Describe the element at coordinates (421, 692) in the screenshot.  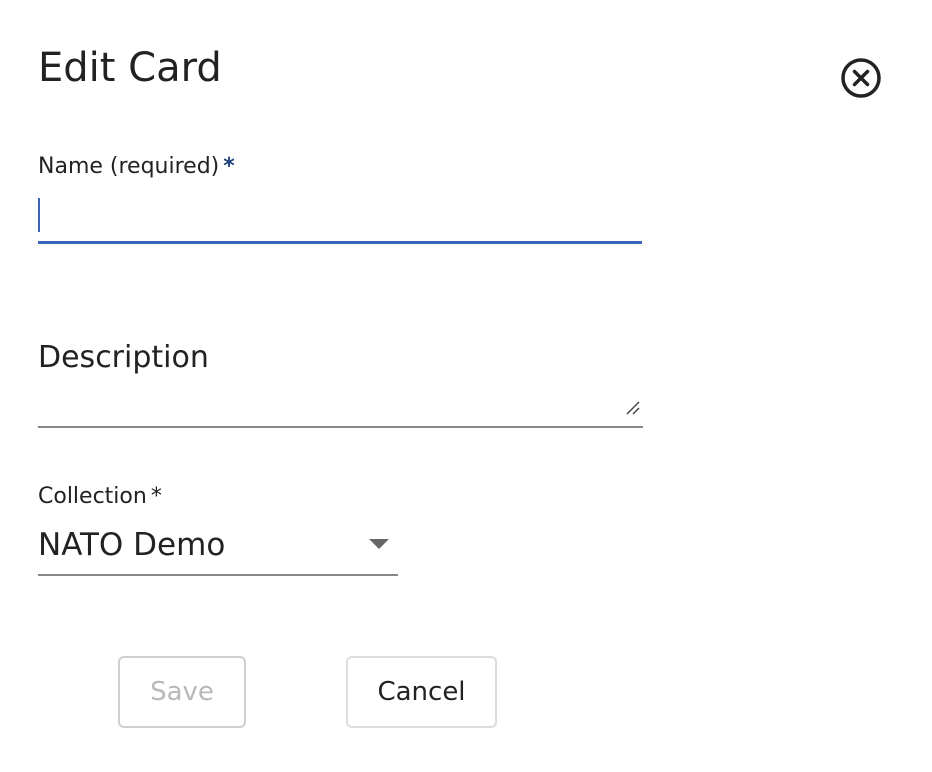
I see `cancel-button: Cancel` at that location.